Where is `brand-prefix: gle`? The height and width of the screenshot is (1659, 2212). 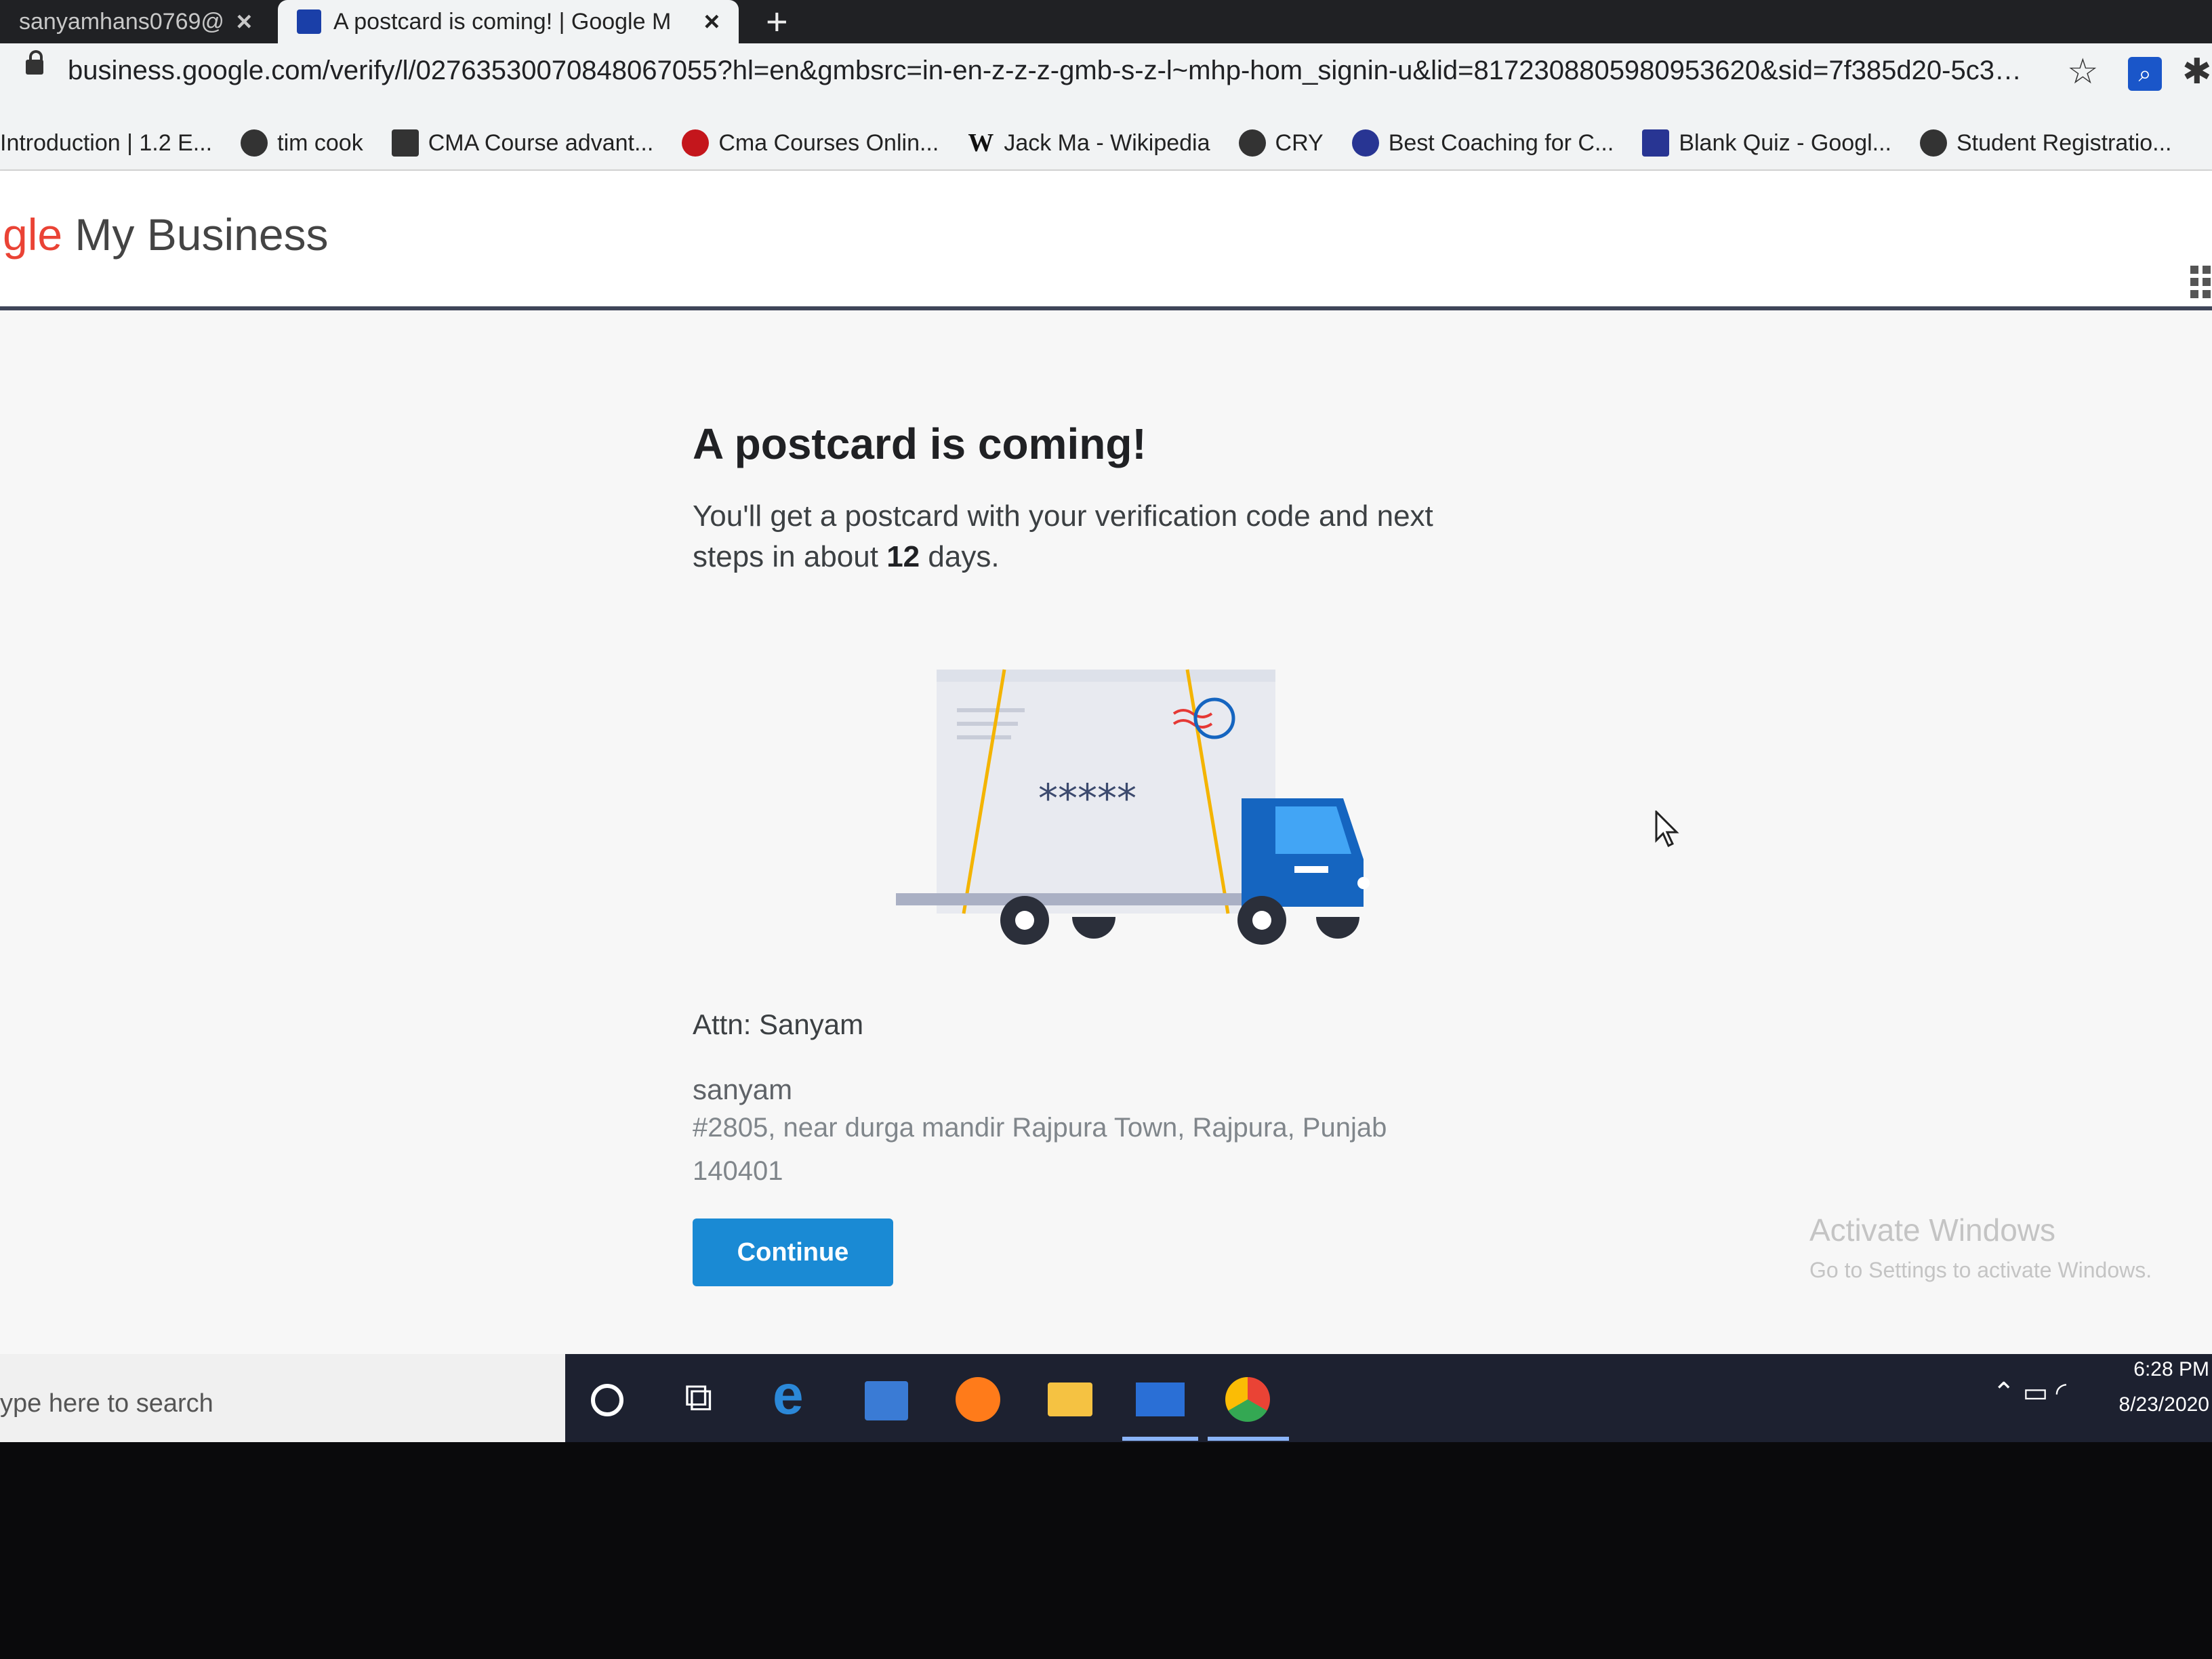
brand-prefix: gle is located at coordinates (33, 235).